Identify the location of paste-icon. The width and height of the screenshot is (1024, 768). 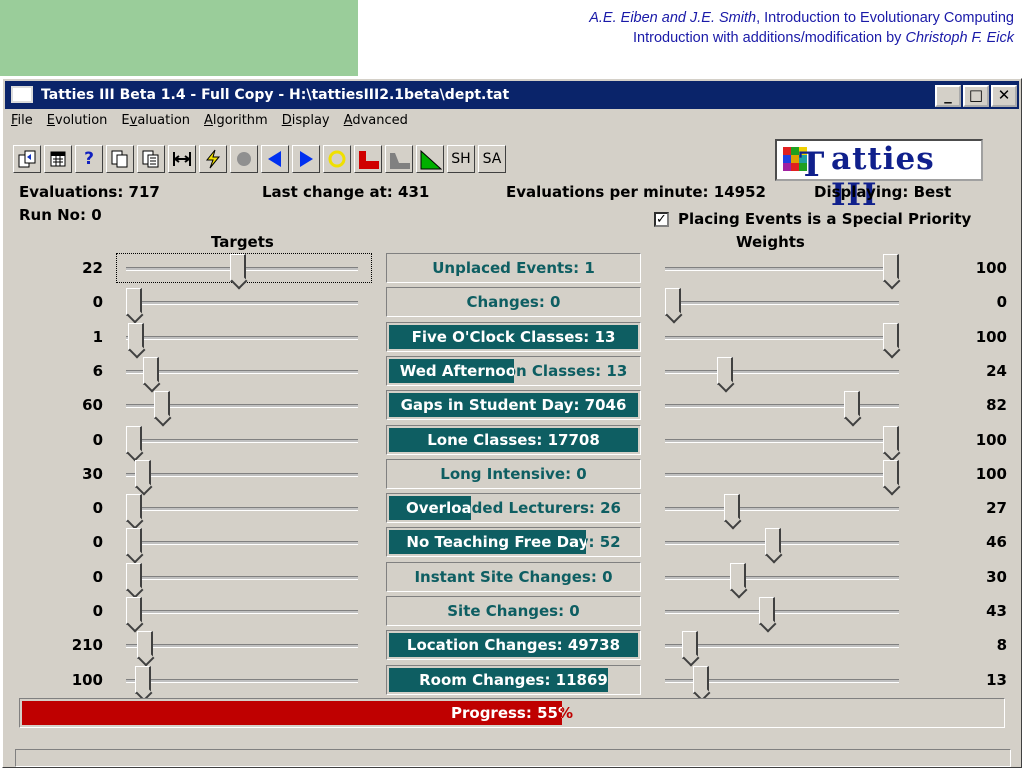
(151, 159).